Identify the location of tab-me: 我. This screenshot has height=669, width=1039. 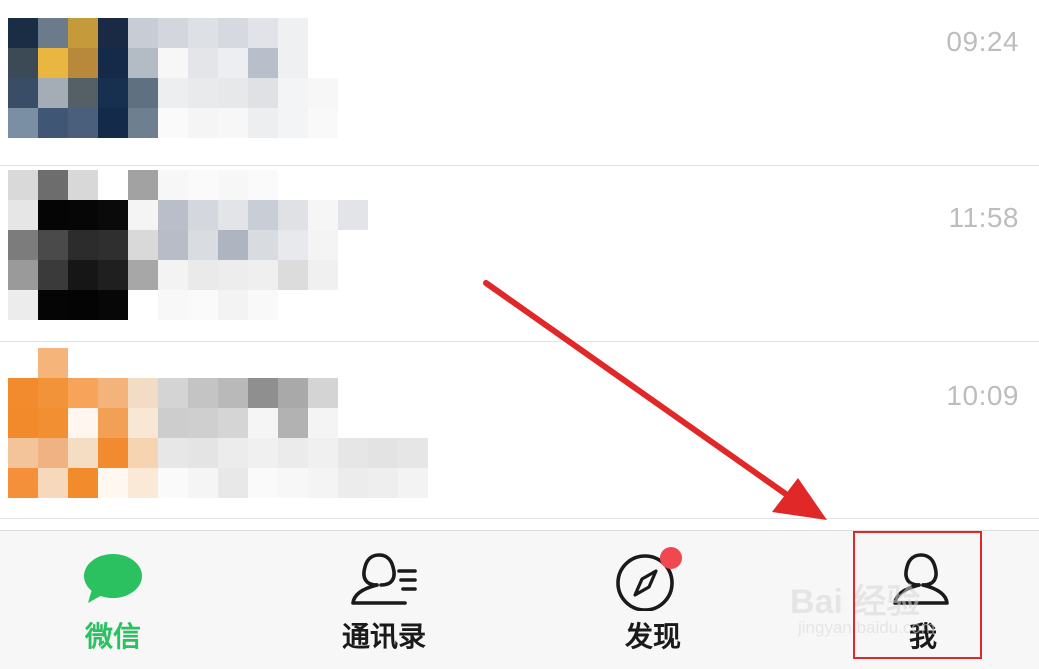
(923, 600).